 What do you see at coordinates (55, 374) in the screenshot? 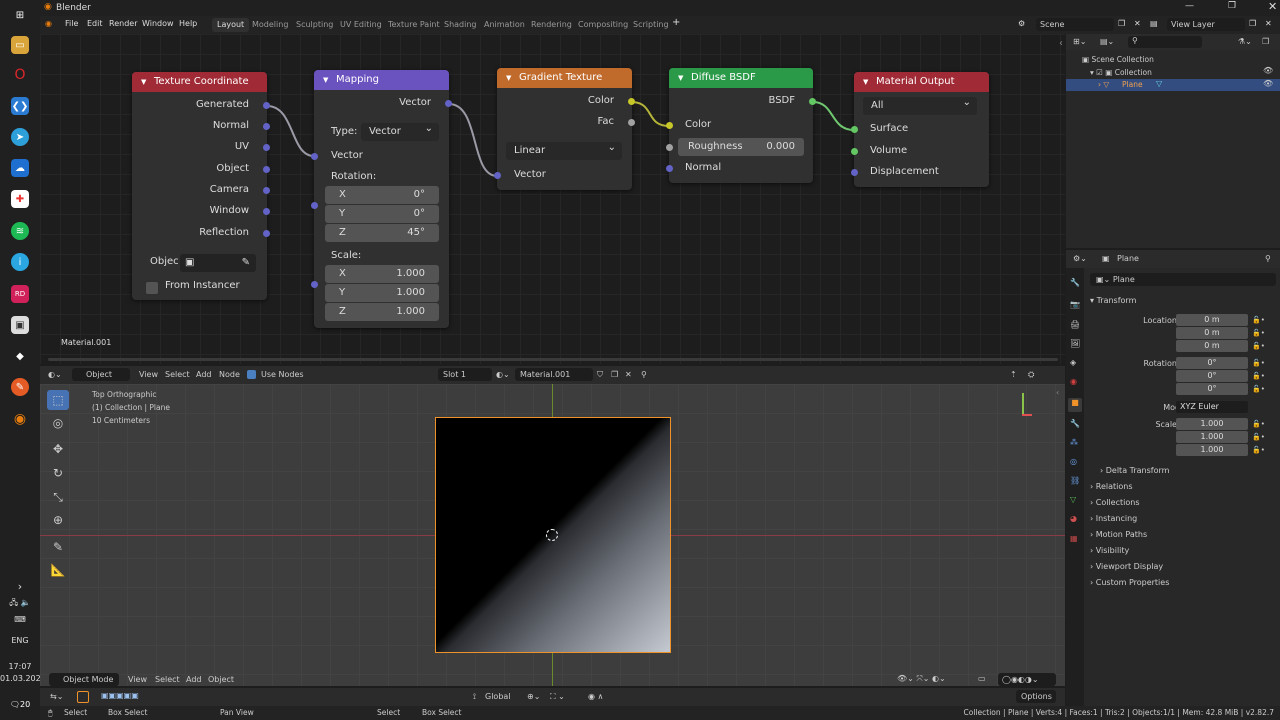
I see `editor-type-icon: ◐⌄` at bounding box center [55, 374].